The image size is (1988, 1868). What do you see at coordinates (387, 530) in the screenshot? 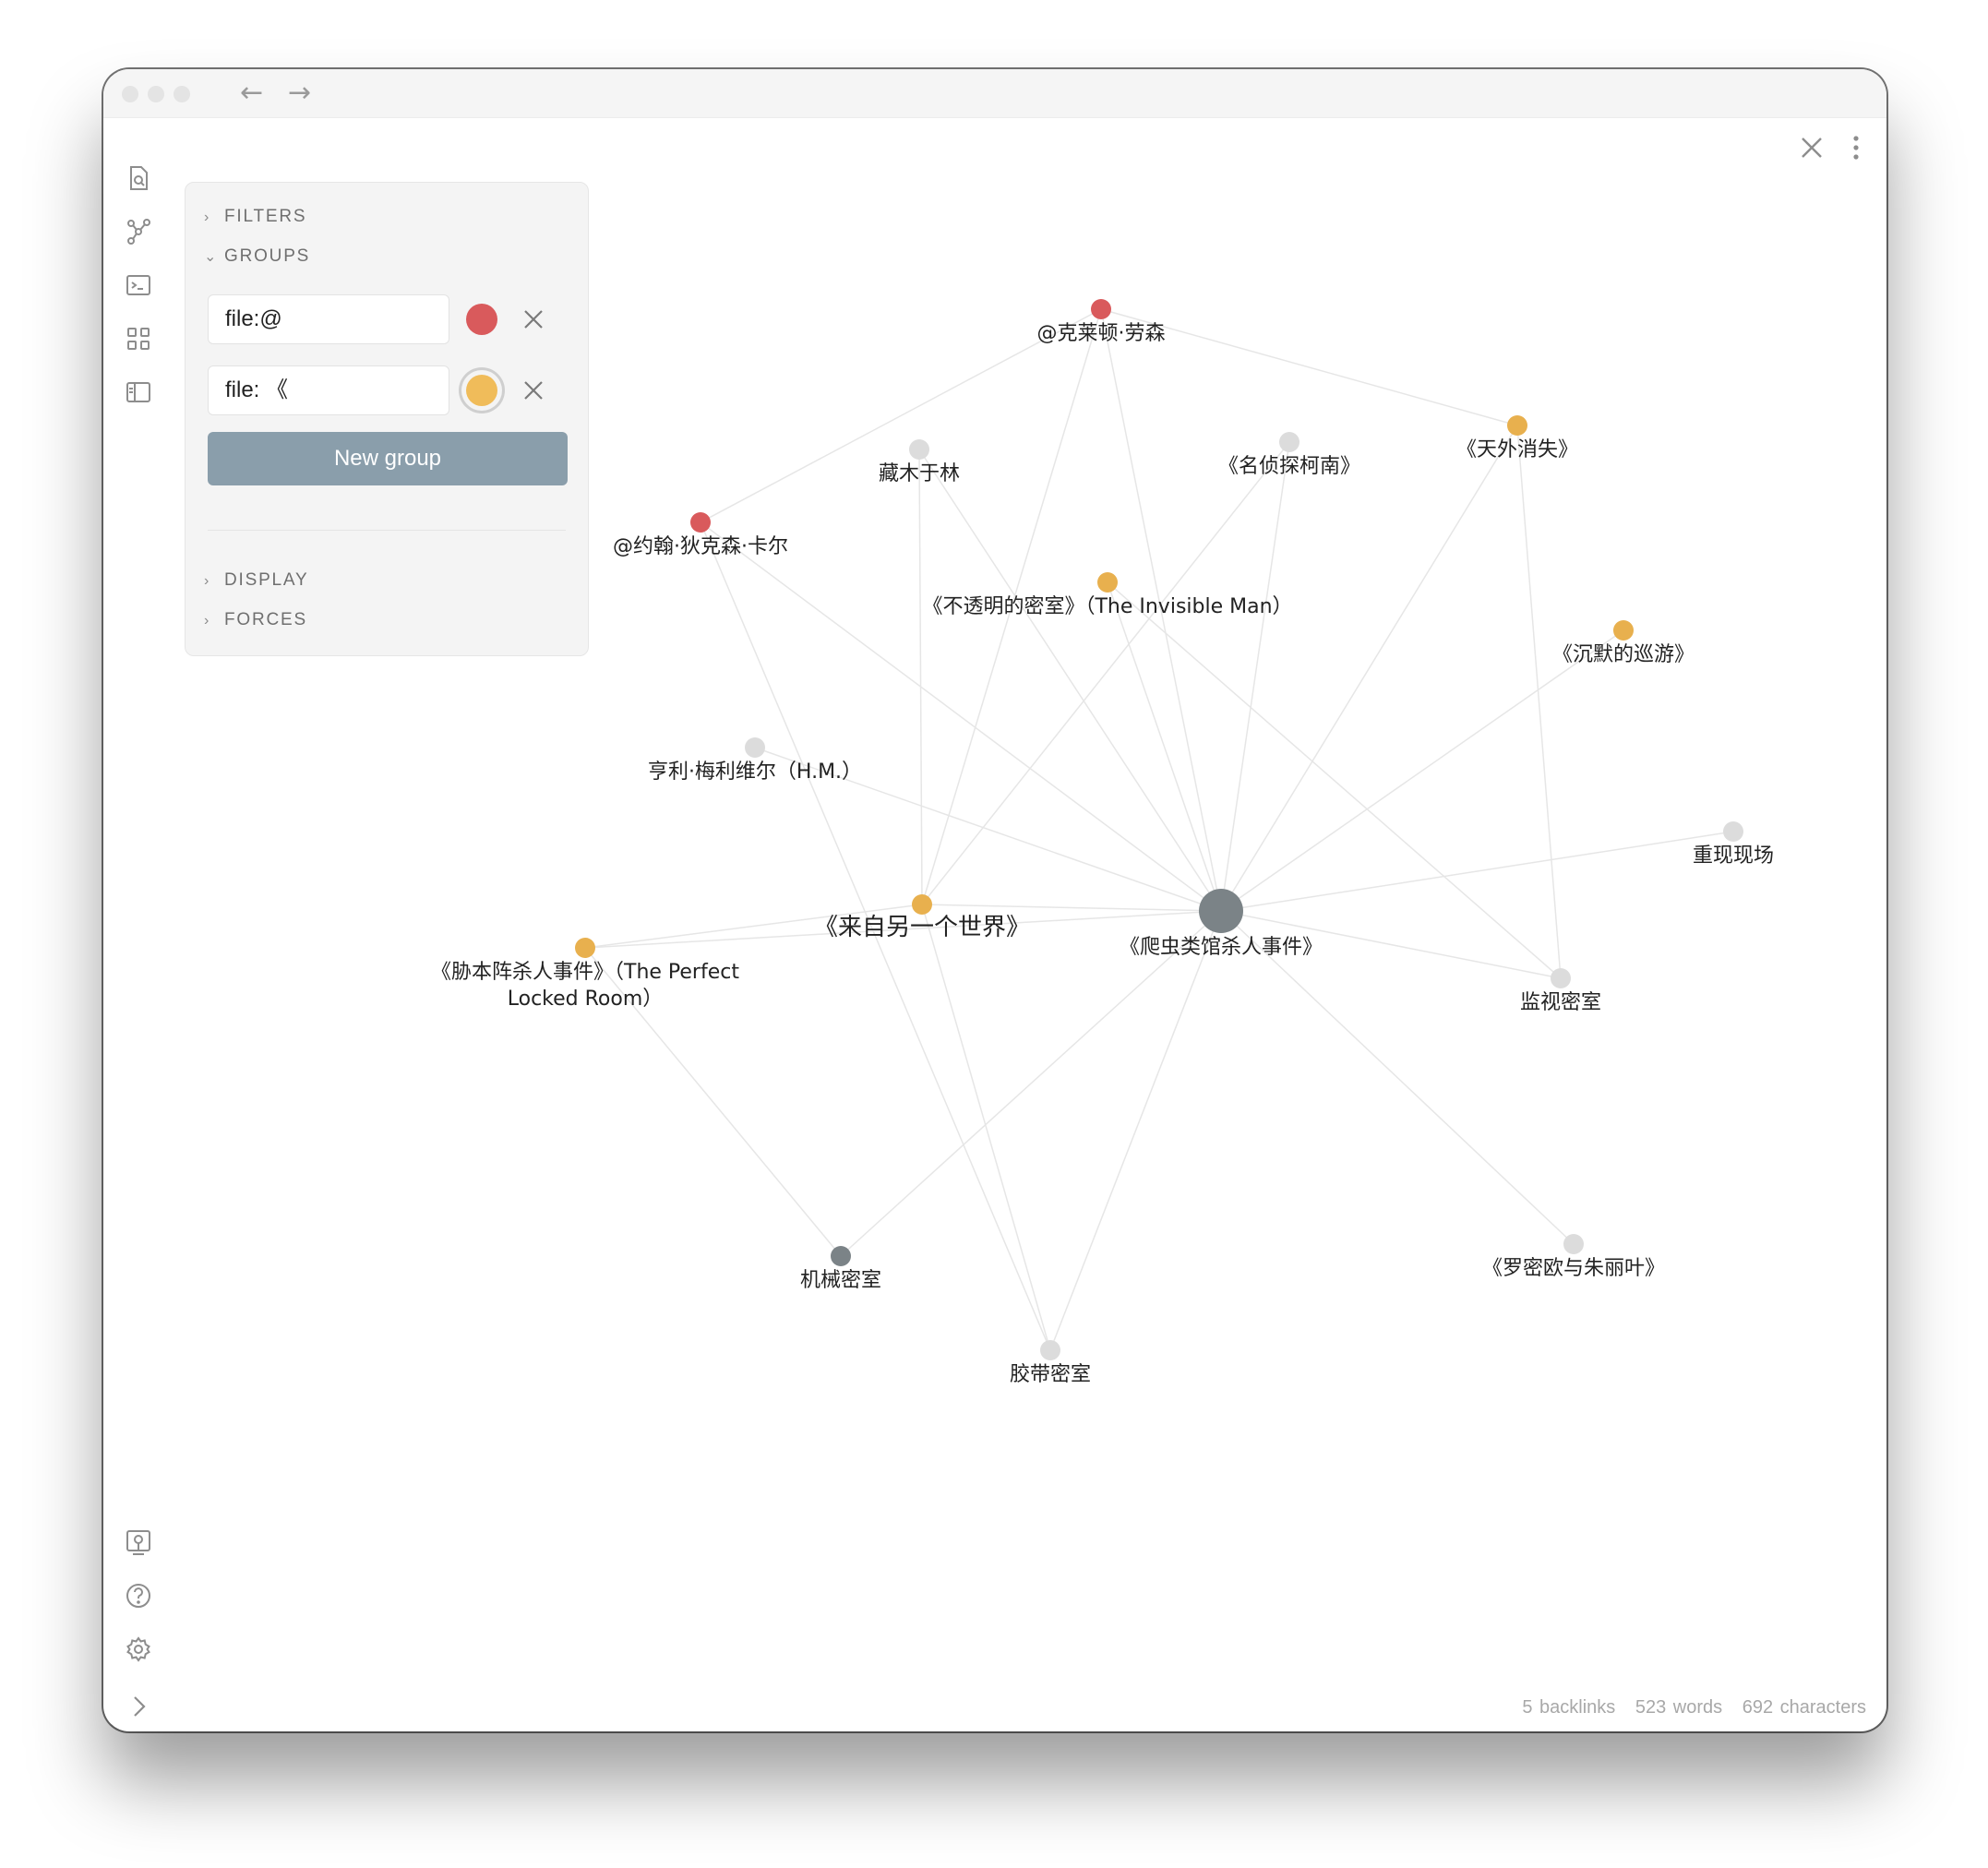
I see `panel-divider` at bounding box center [387, 530].